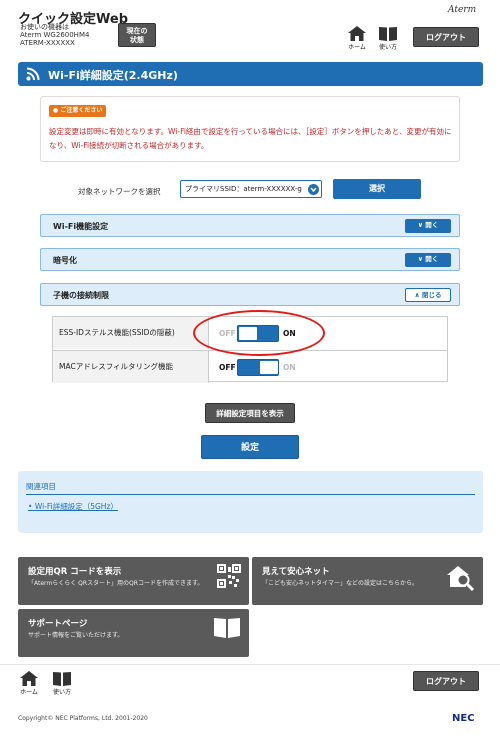 This screenshot has height=749, width=500. Describe the element at coordinates (250, 447) in the screenshot. I see `apply-settings-button: 設定` at that location.